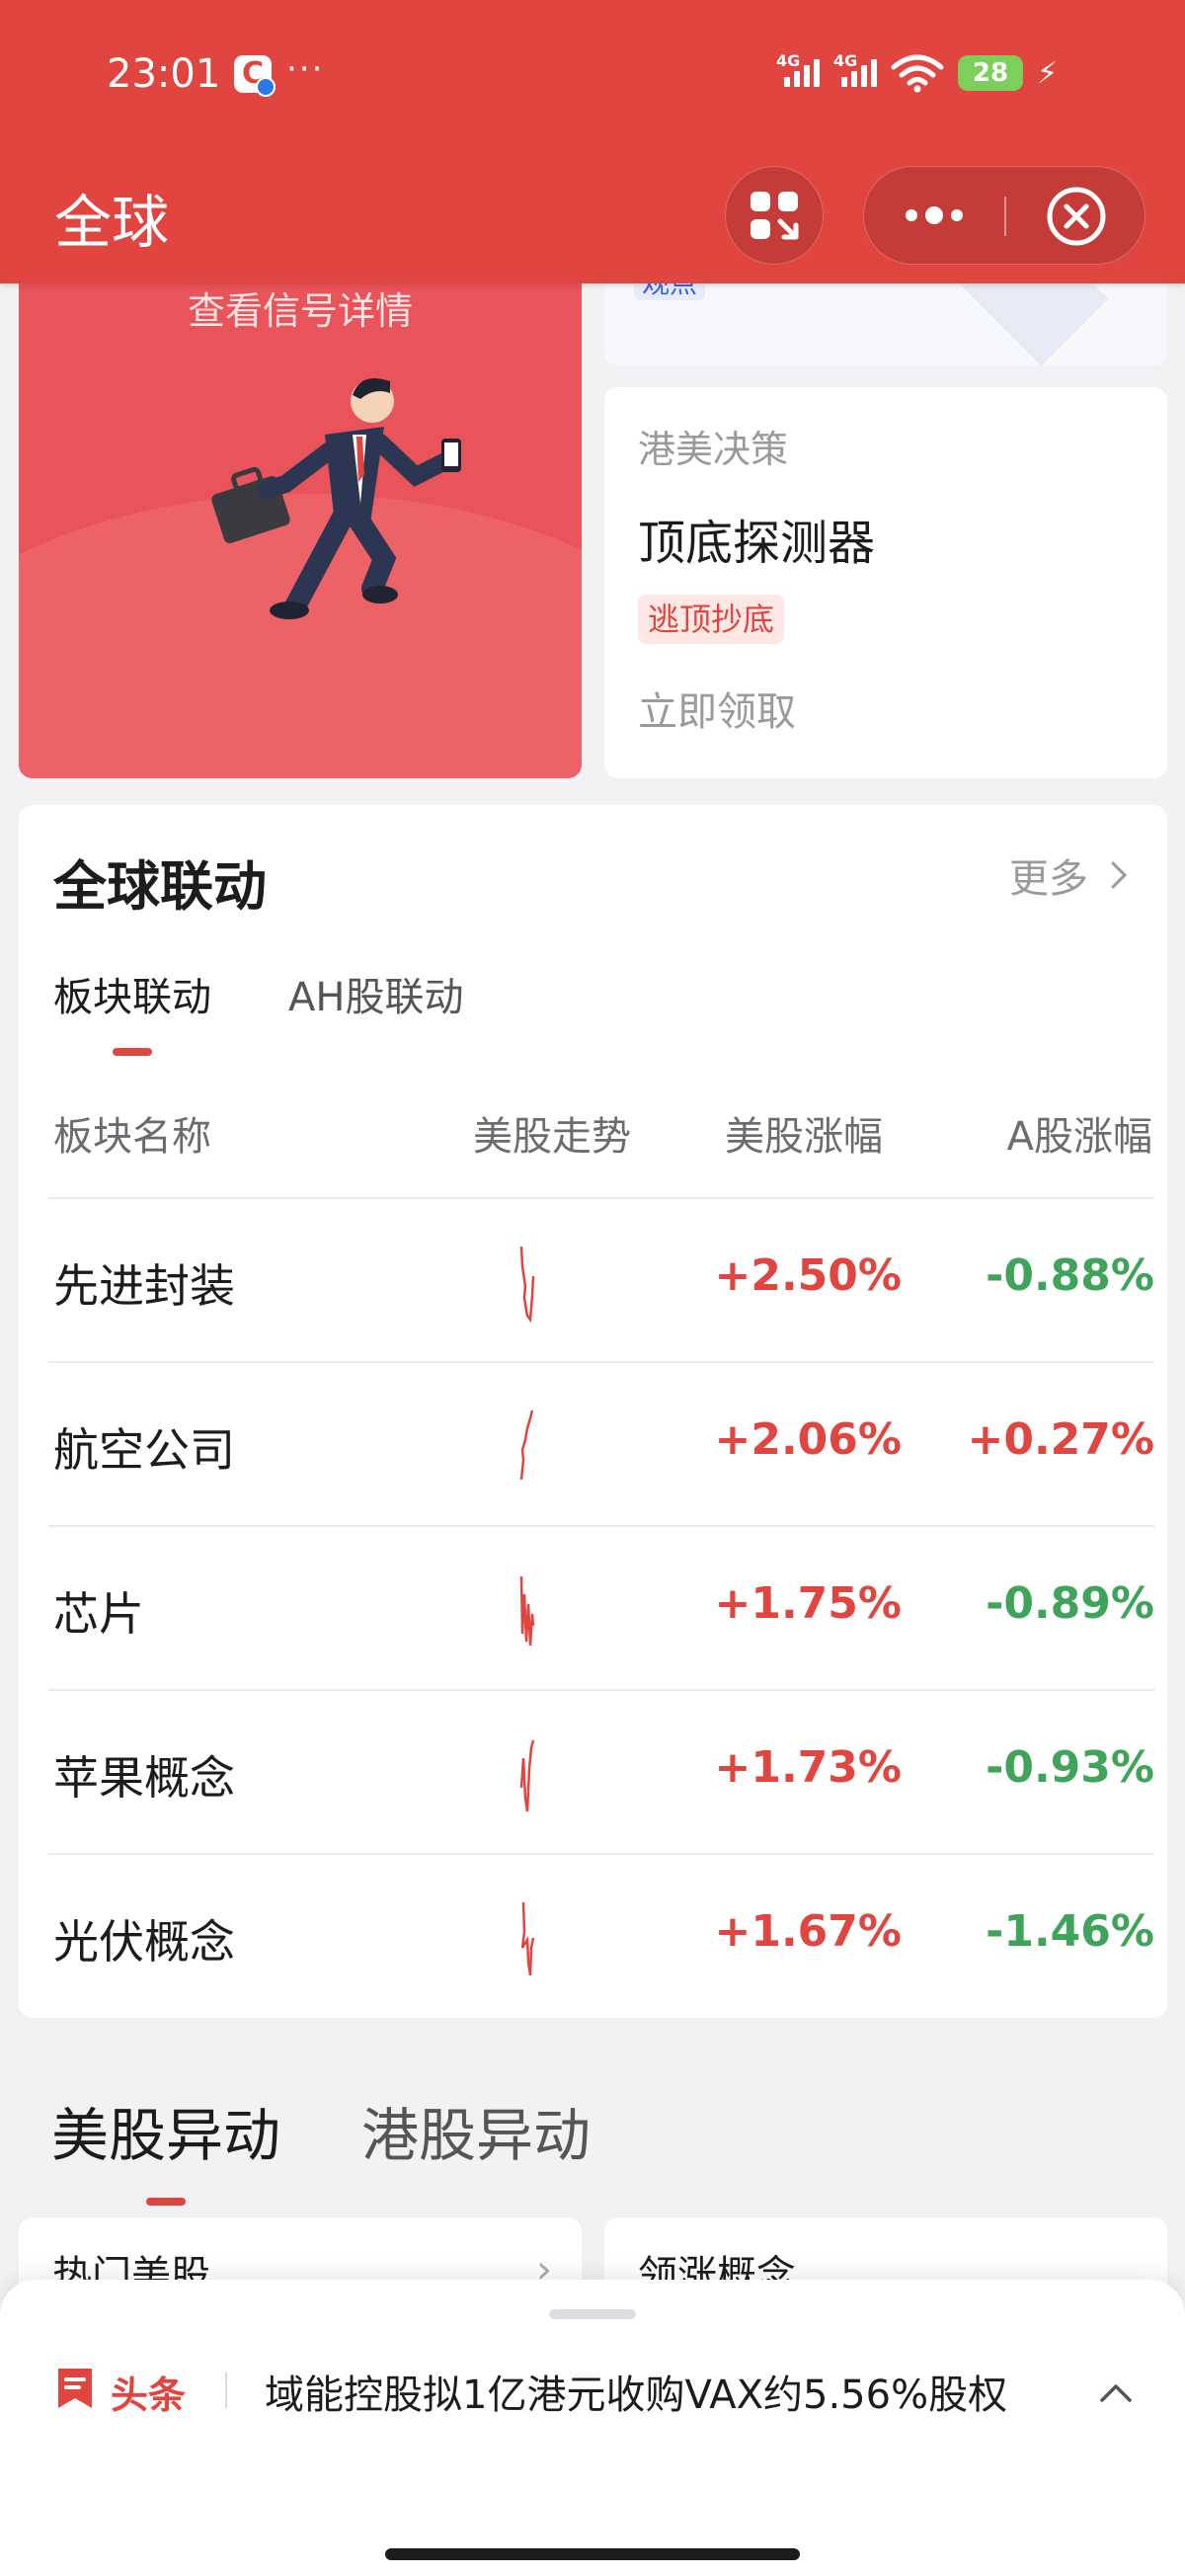 The image size is (1185, 2576). What do you see at coordinates (476, 2130) in the screenshot?
I see `tab-hk-movers: 港股异动` at bounding box center [476, 2130].